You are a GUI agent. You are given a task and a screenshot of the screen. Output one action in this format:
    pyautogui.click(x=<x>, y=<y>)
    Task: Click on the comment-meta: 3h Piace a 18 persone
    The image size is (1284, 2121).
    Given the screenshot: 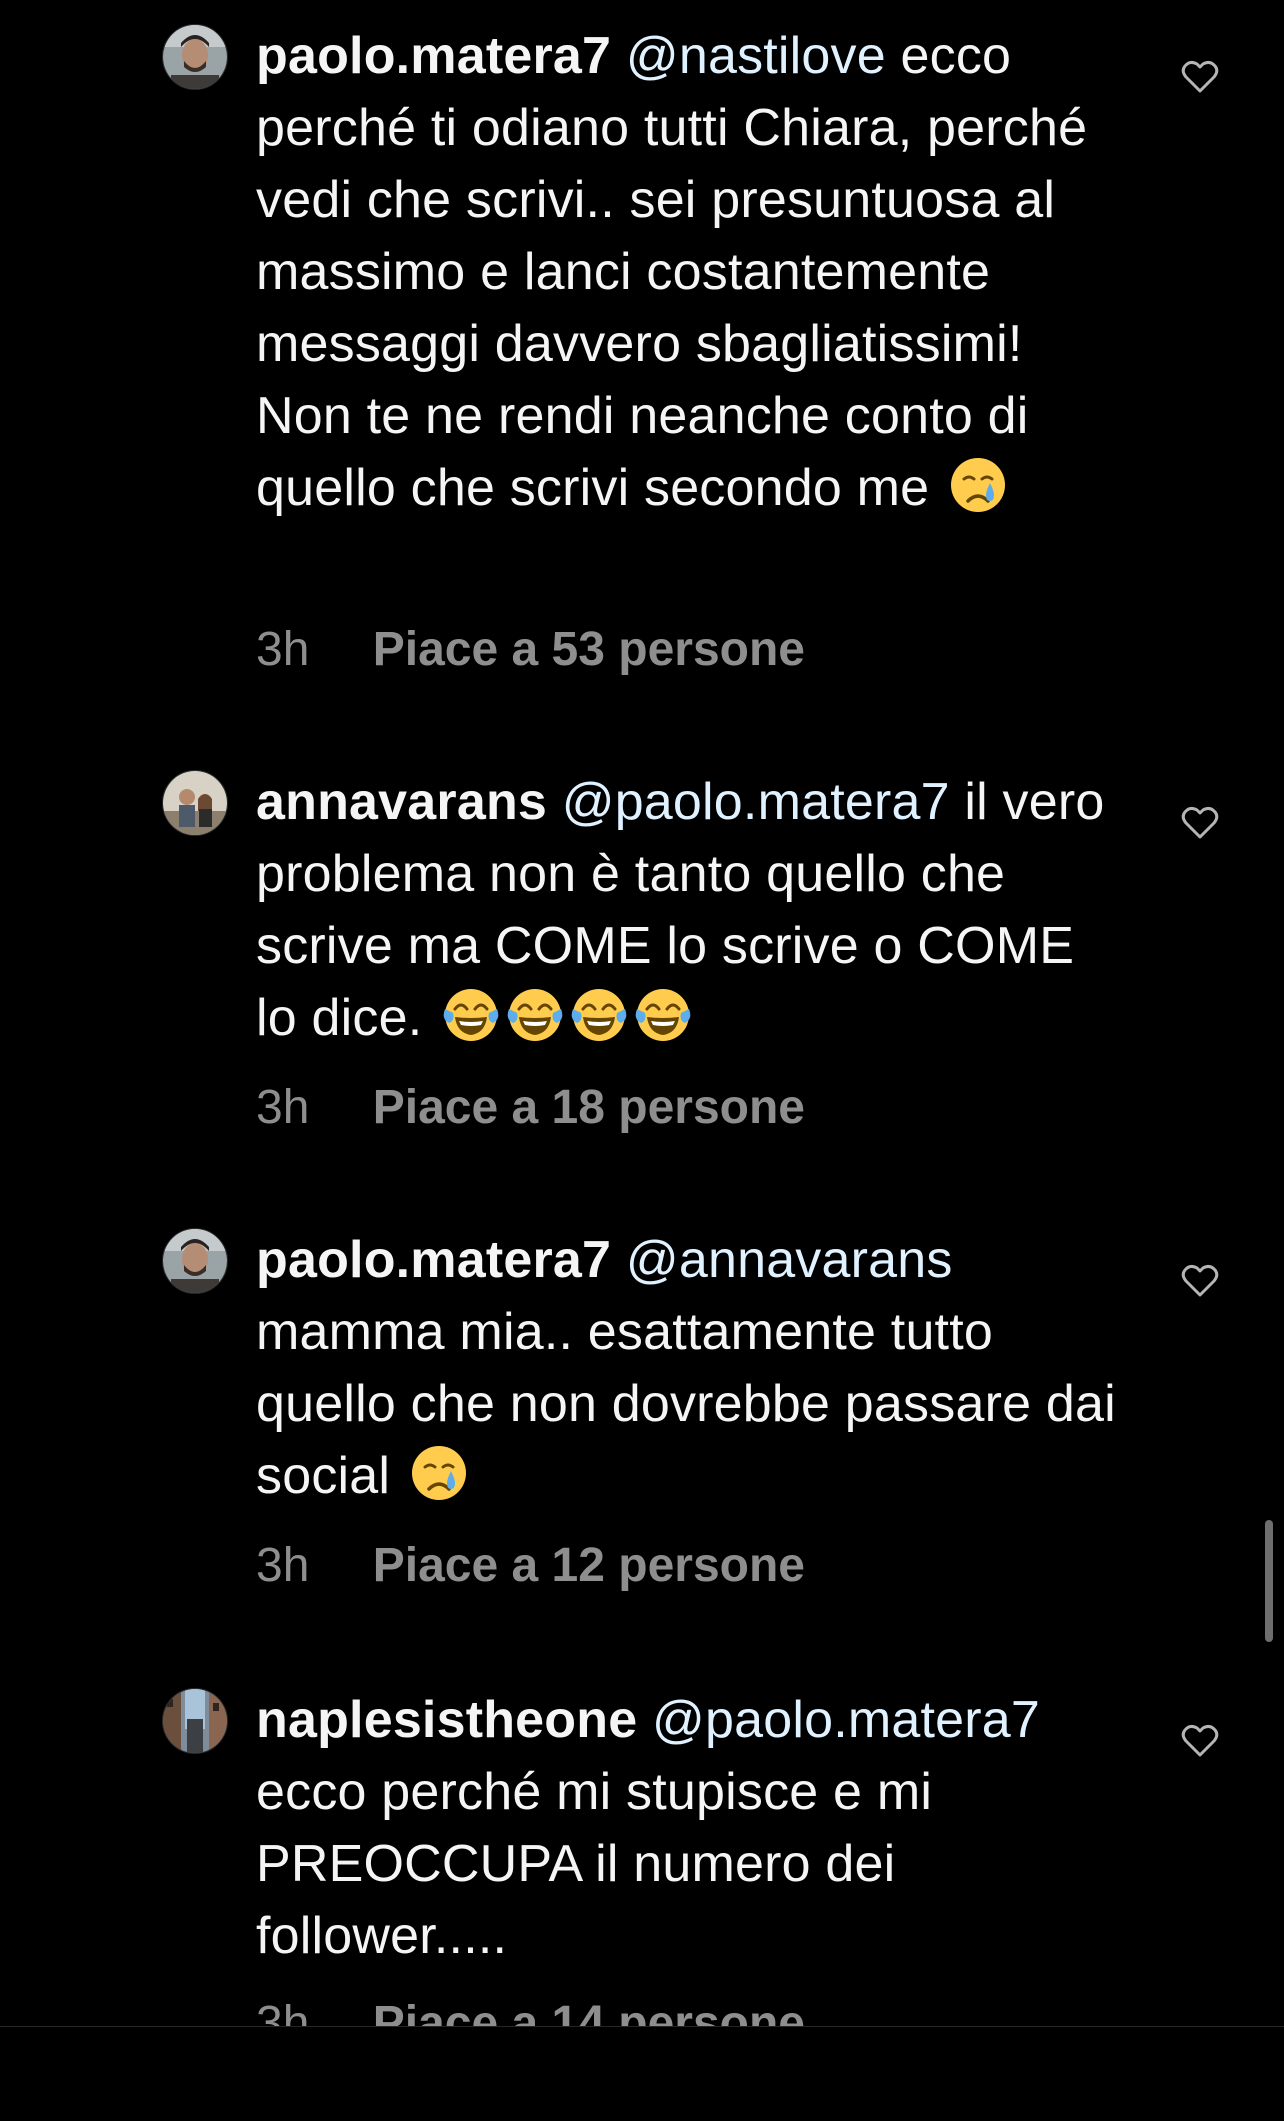 What is the action you would take?
    pyautogui.click(x=530, y=1108)
    